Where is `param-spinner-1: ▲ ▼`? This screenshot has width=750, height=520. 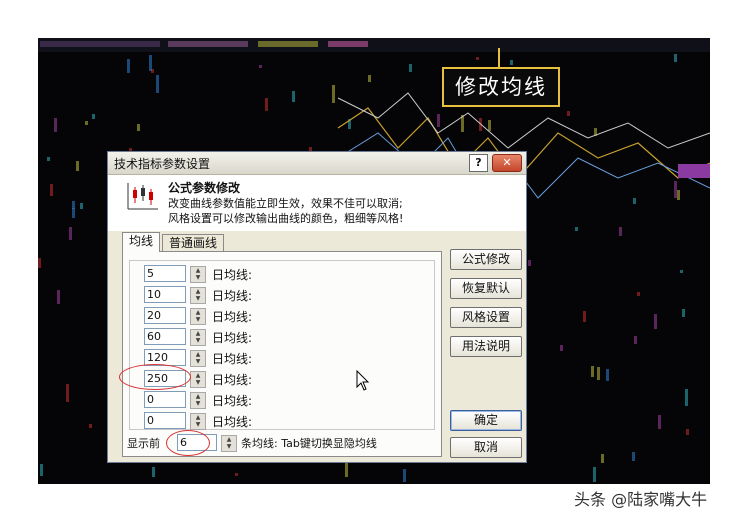 param-spinner-1: ▲ ▼ is located at coordinates (198, 274).